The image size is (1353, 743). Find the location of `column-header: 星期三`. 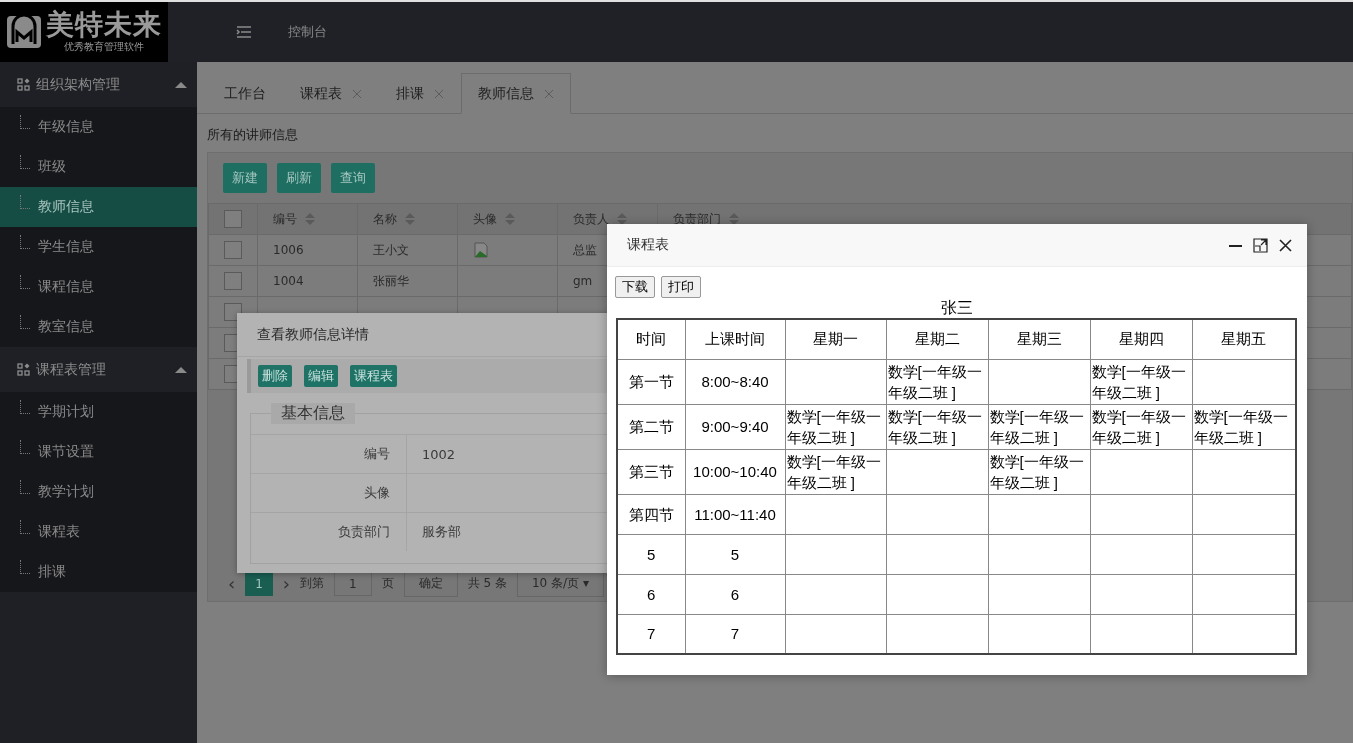

column-header: 星期三 is located at coordinates (1039, 338).